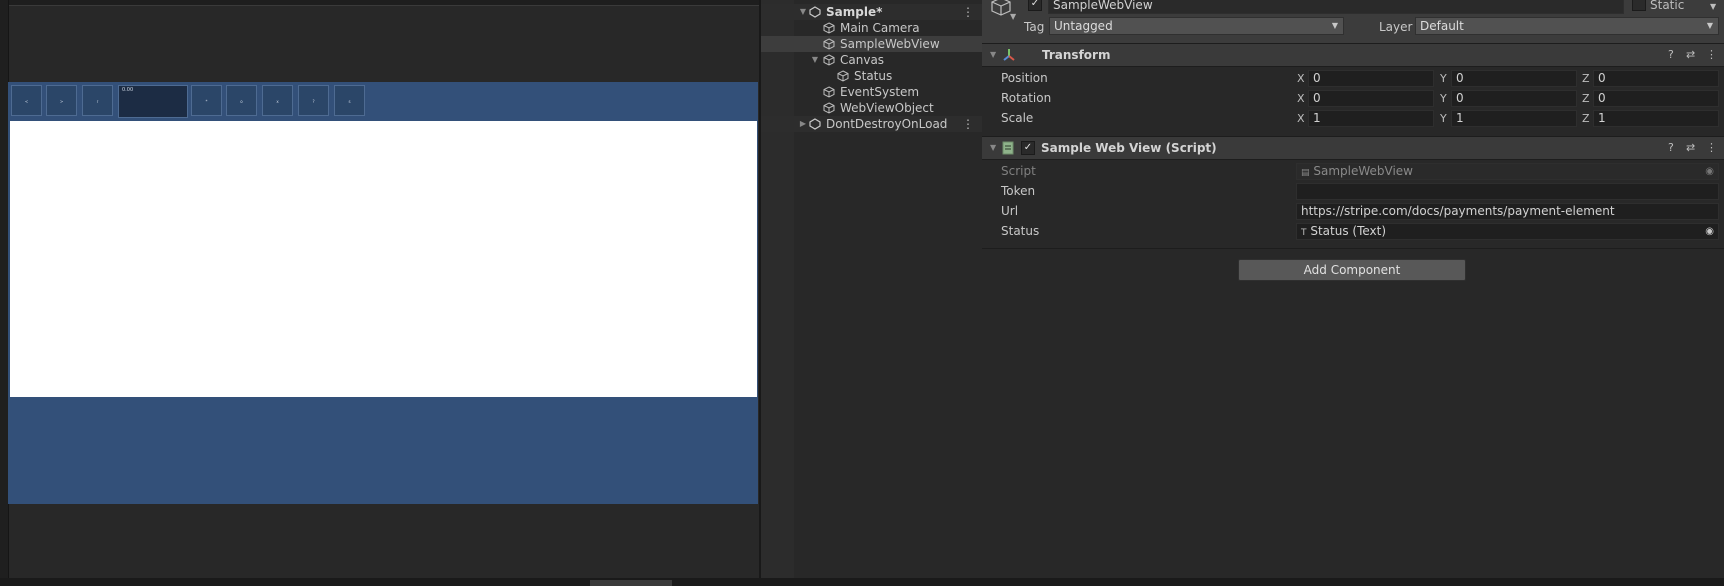 The width and height of the screenshot is (1724, 586). Describe the element at coordinates (1083, 26) in the screenshot. I see `tag-value: Untagged` at that location.